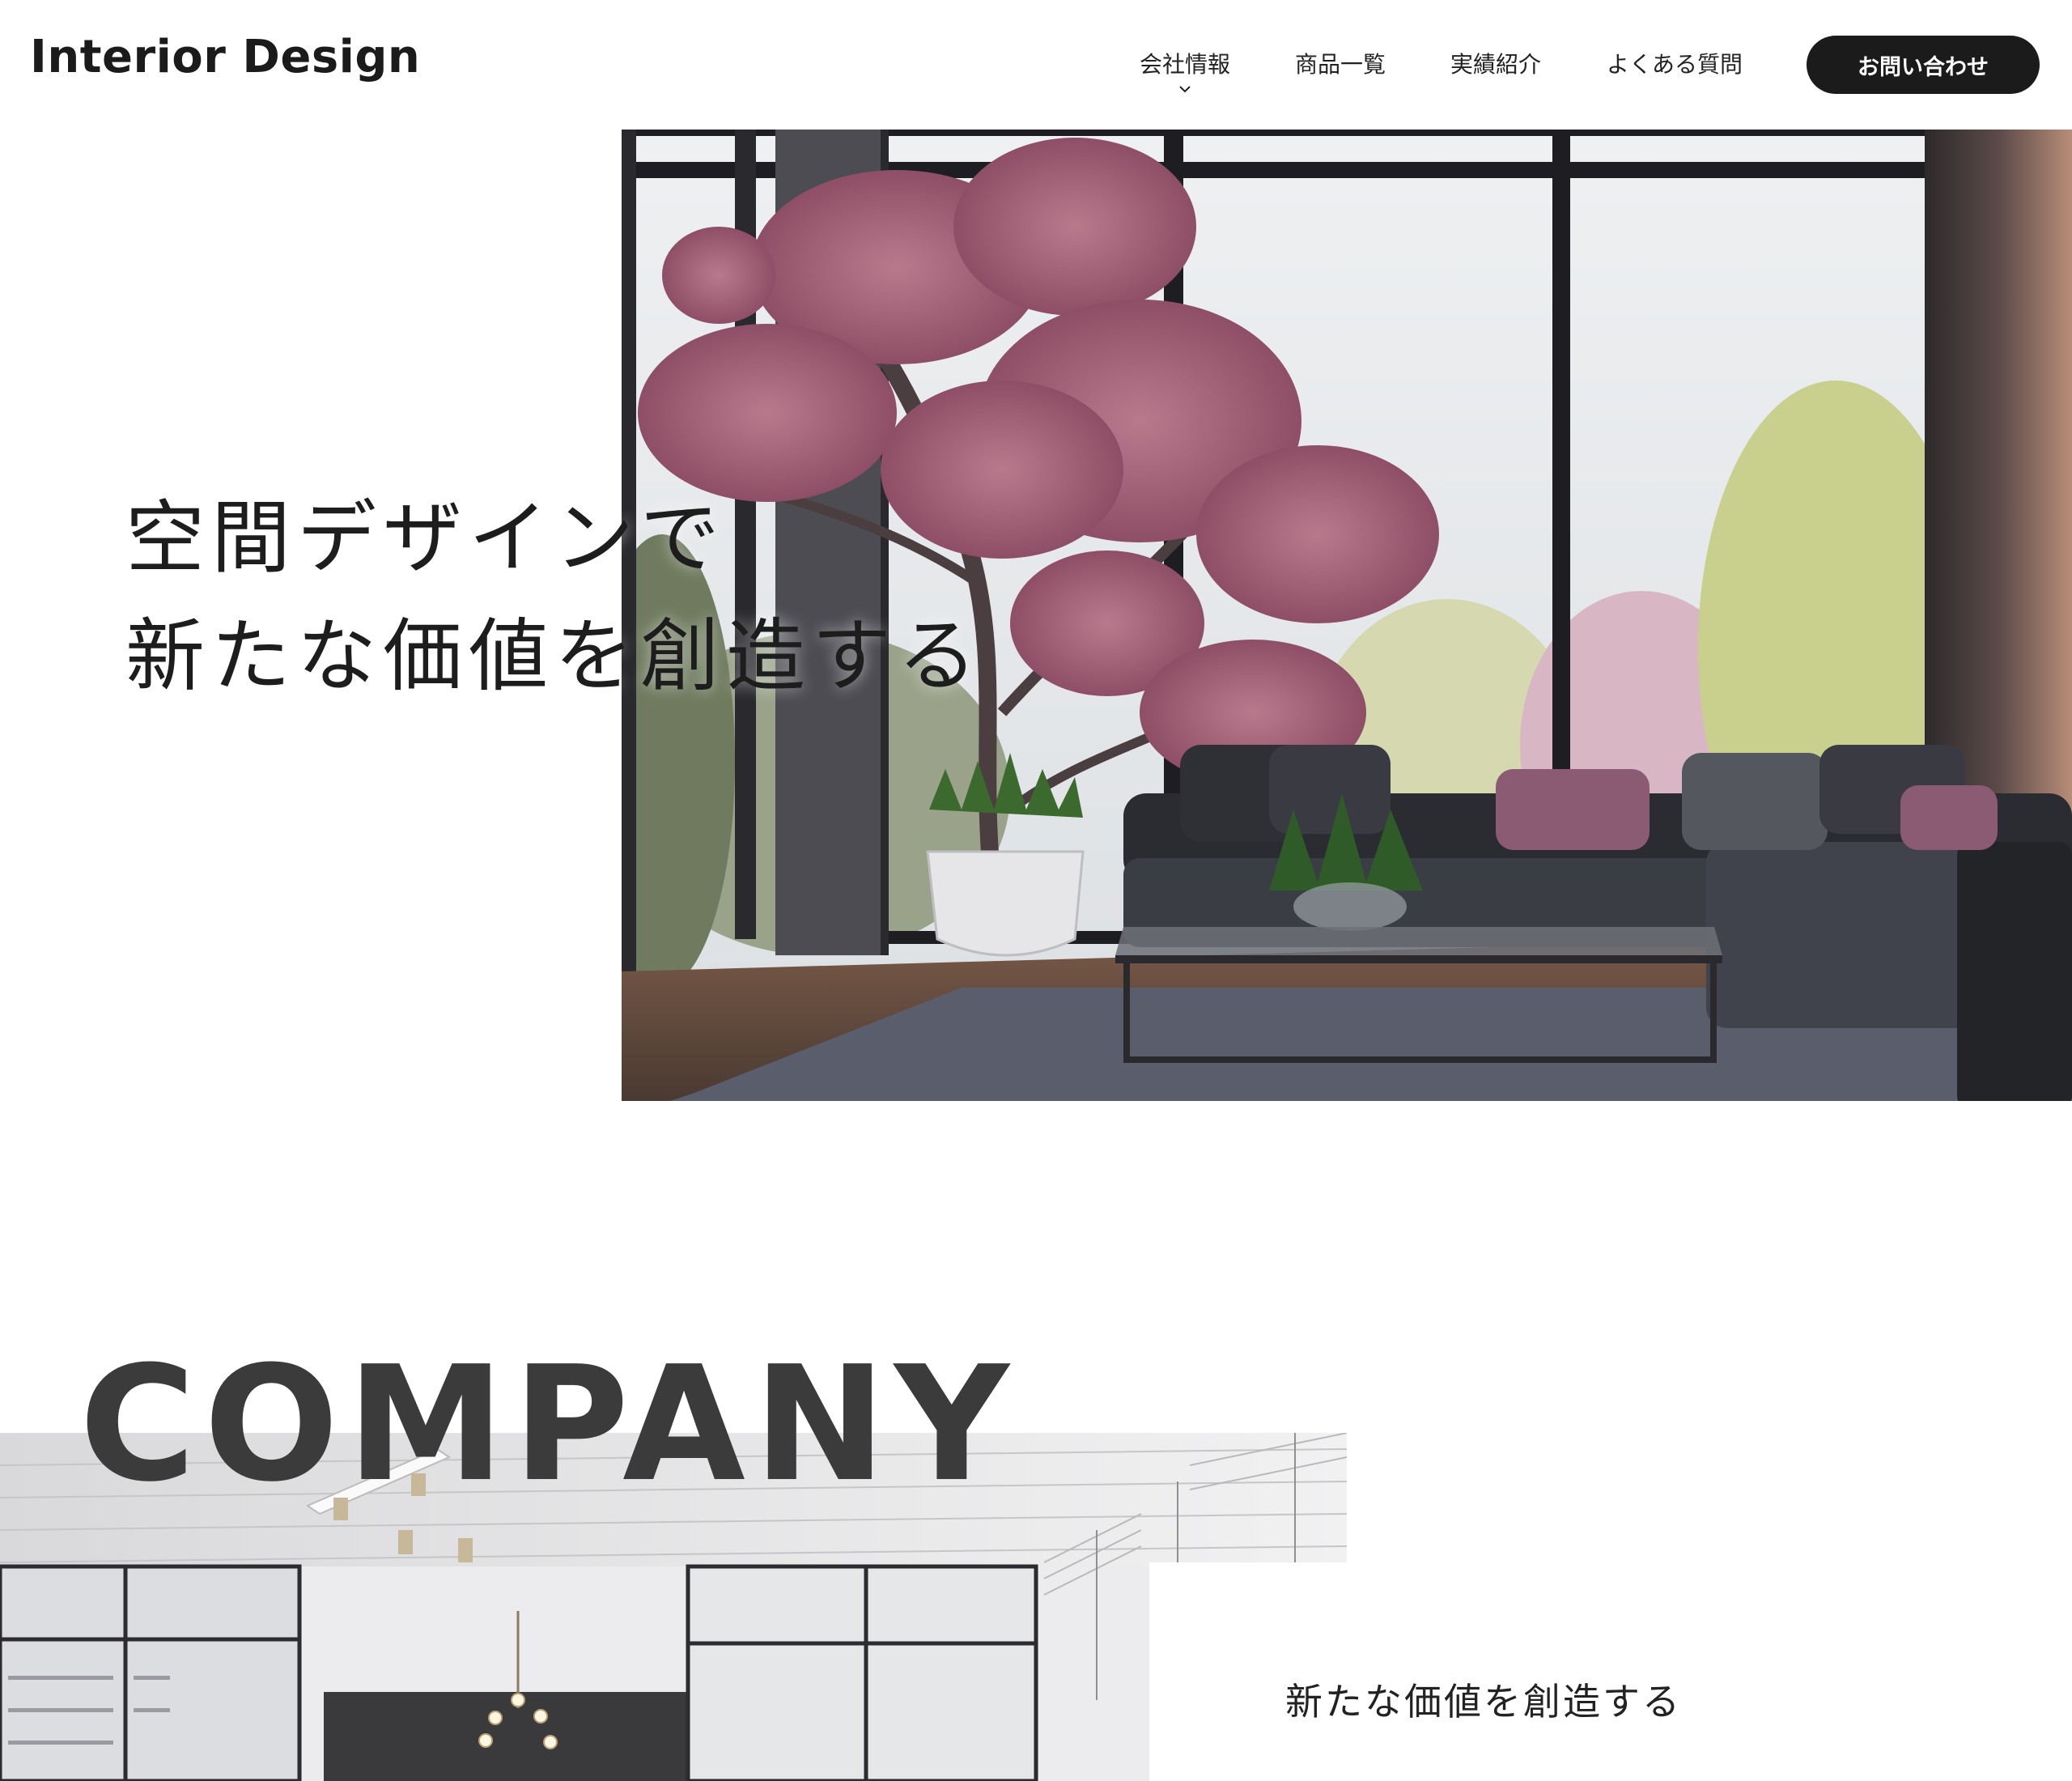 The image size is (2072, 1781). I want to click on nav-item-products: 商品一覧, so click(1340, 63).